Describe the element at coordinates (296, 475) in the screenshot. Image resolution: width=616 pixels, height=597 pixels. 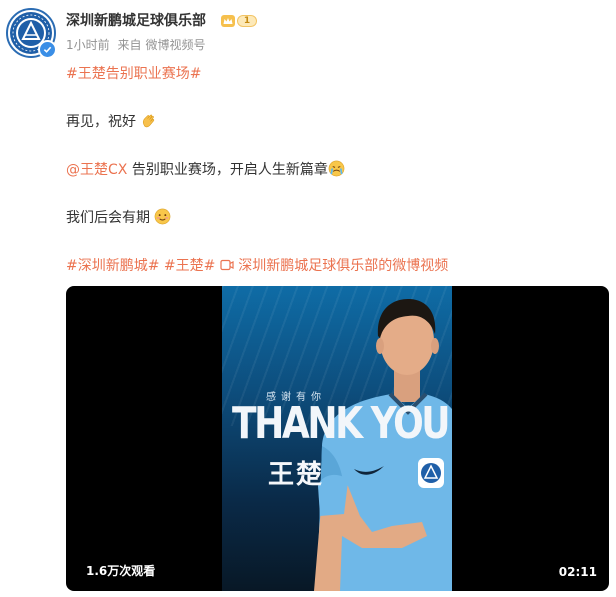
I see `poster-player-name: 王楚` at that location.